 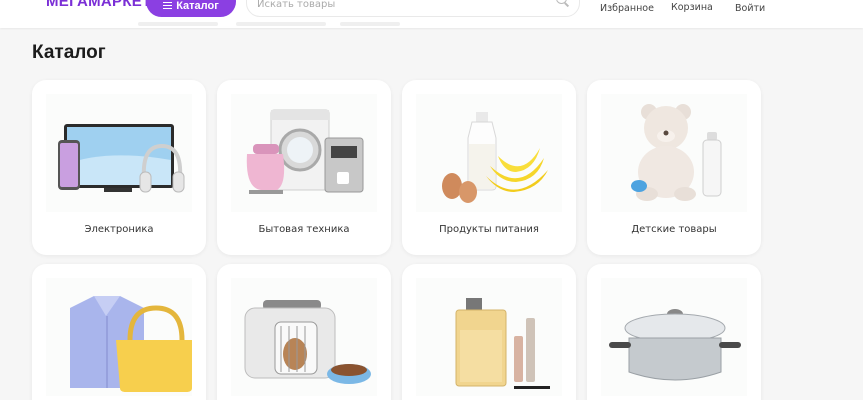 What do you see at coordinates (197, 6) in the screenshot?
I see `catalog-button-label: Каталог` at bounding box center [197, 6].